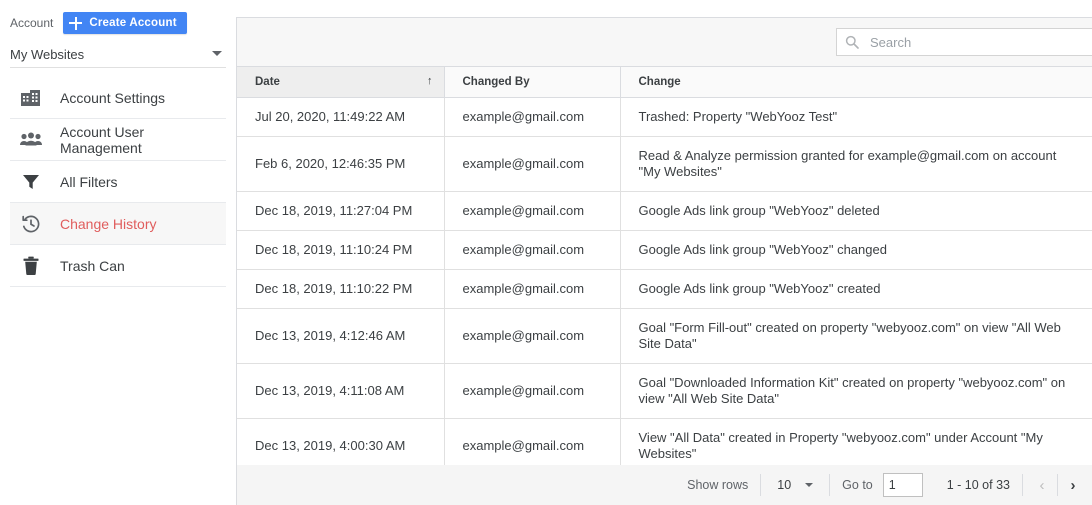  I want to click on sidebar-item-account-user-management: Account User Management, so click(118, 140).